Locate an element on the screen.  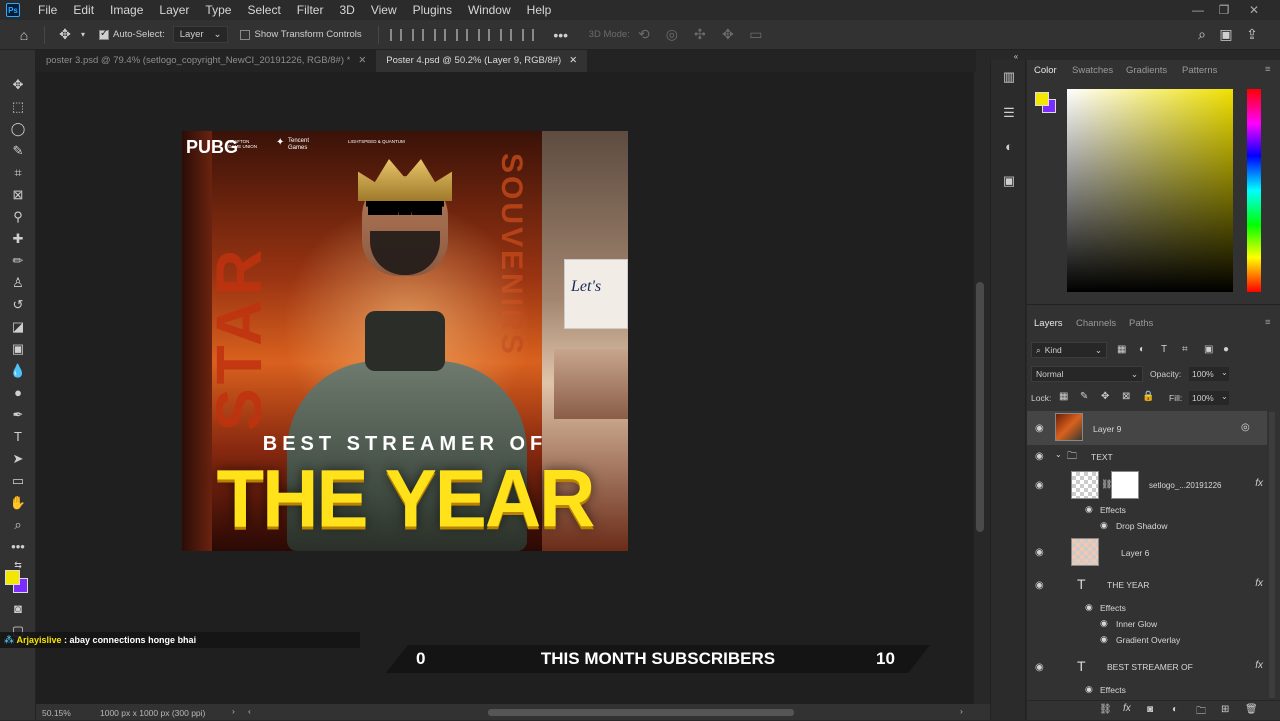
align-middle-icon is located at coordinates (483, 34).